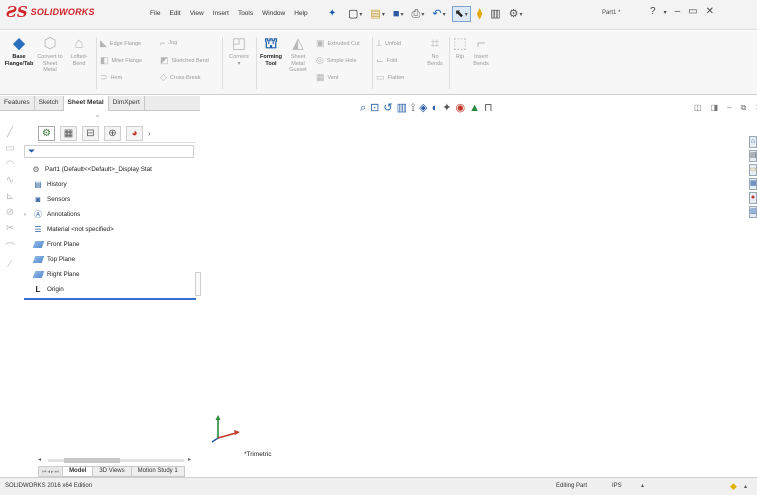 Image resolution: width=757 pixels, height=495 pixels. Describe the element at coordinates (744, 108) in the screenshot. I see `restore-icon: ⧉` at that location.